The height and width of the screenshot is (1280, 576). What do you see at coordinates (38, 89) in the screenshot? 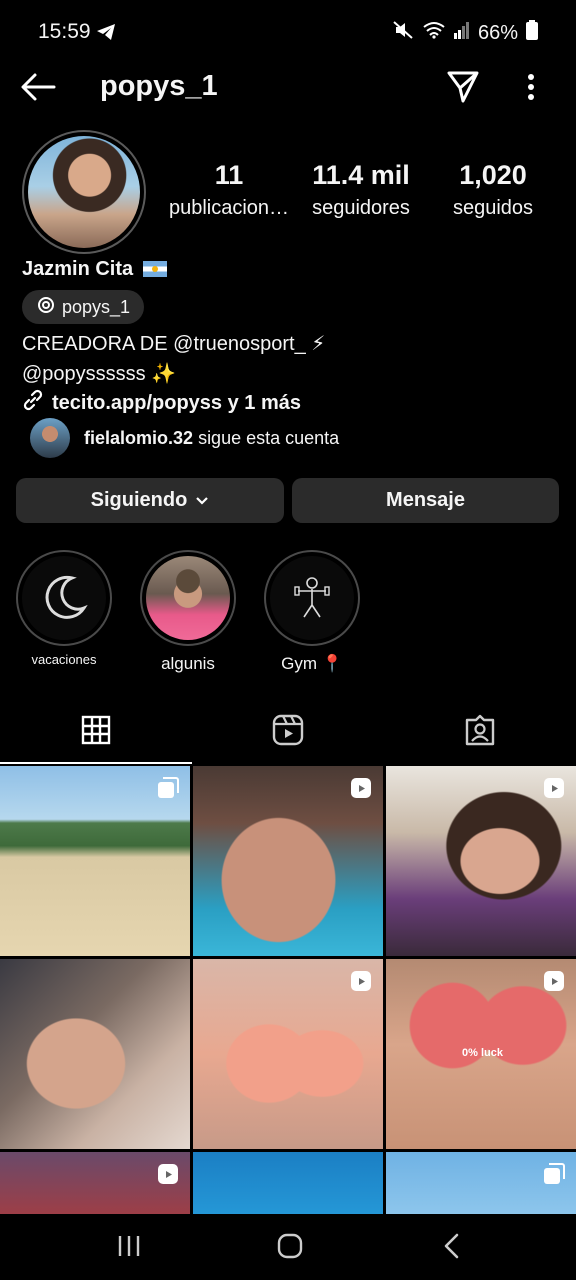
I see `back-arrow-icon` at bounding box center [38, 89].